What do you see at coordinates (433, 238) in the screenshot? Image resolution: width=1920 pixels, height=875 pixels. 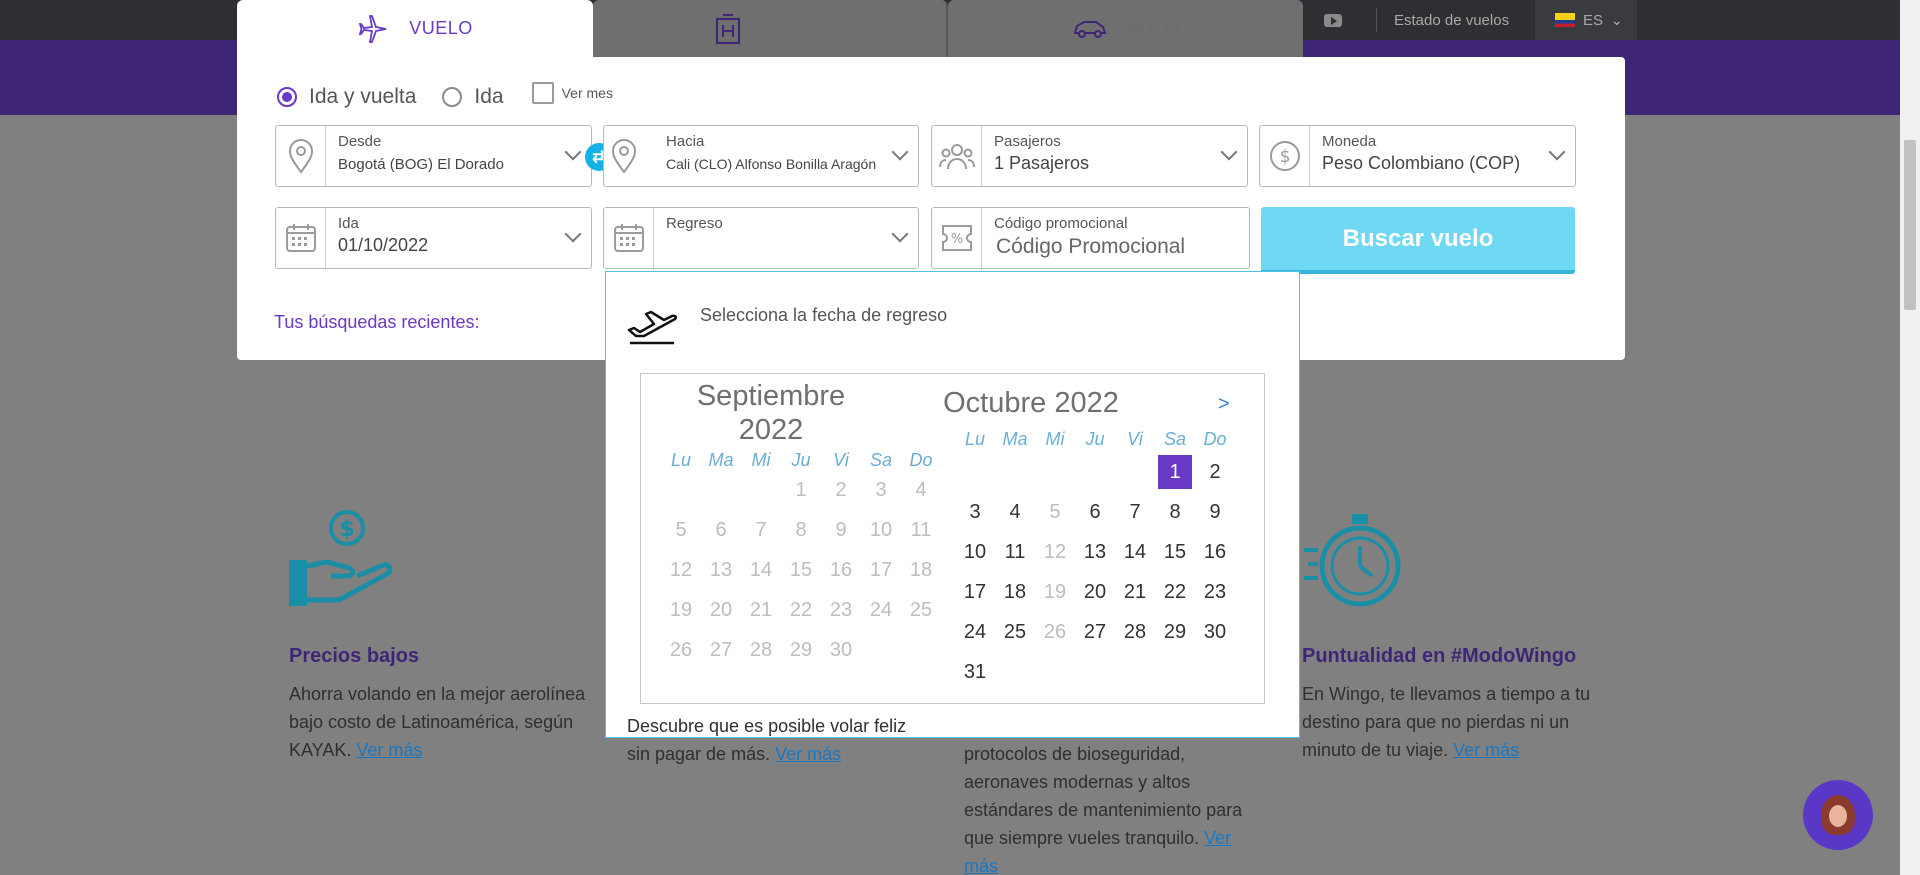 I see `departure-date-field: Ida 01/10/2022` at bounding box center [433, 238].